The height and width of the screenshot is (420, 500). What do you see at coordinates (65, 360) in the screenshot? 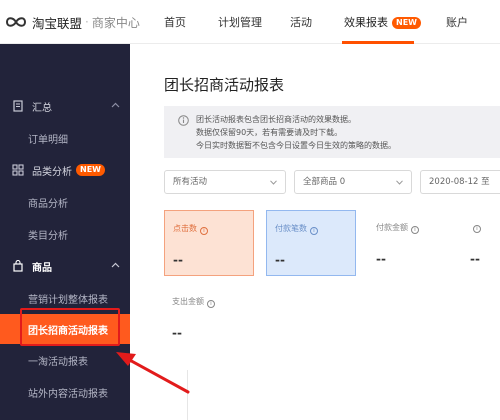
I see `sidebar-item-yitao-activity-report: 一淘活动报表` at bounding box center [65, 360].